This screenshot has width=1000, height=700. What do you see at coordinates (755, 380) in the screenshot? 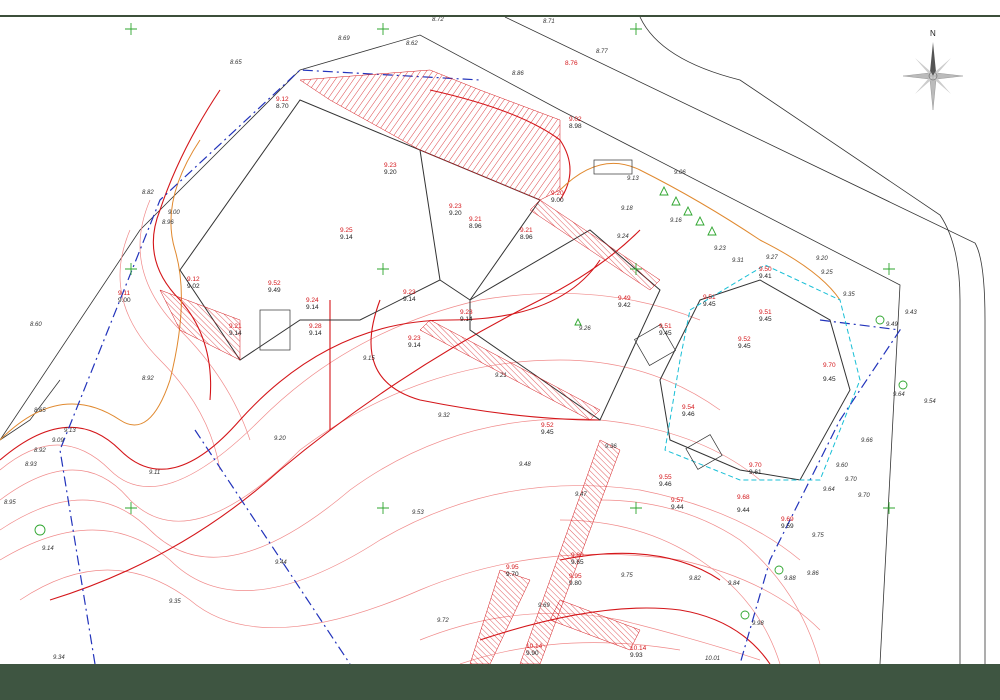
I see `east-building` at bounding box center [755, 380].